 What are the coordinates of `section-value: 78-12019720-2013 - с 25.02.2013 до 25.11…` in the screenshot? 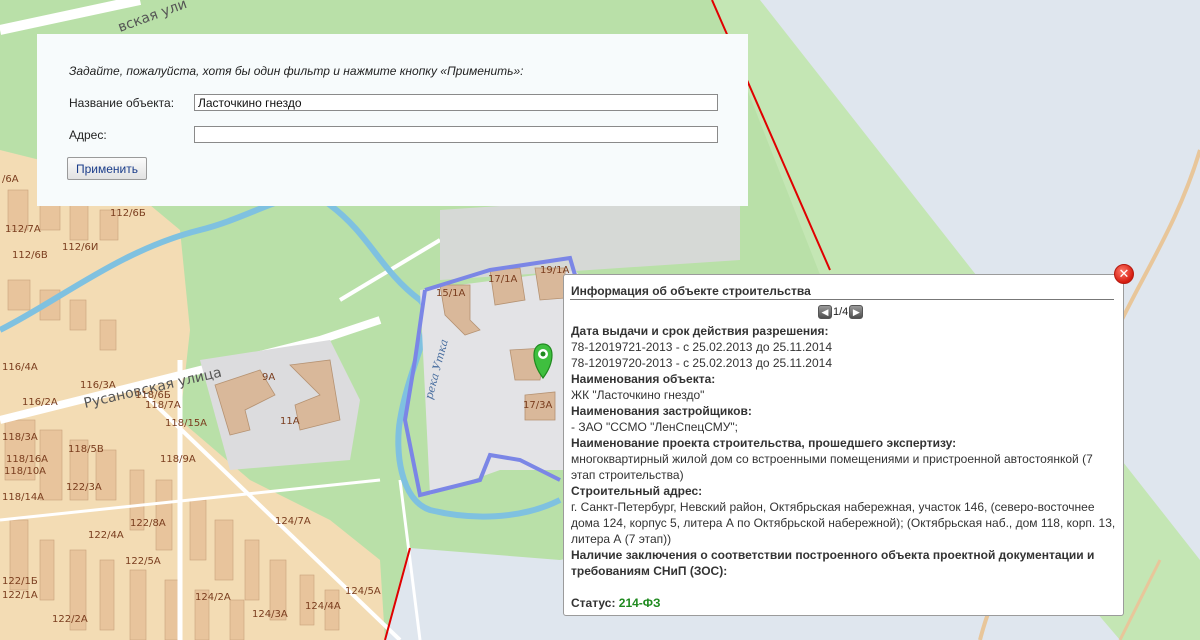 It's located at (701, 363).